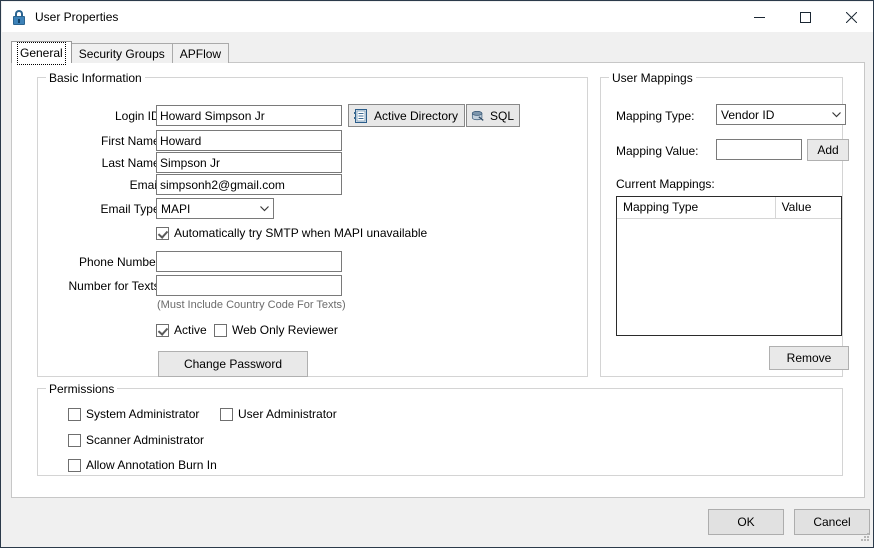 The image size is (874, 548). What do you see at coordinates (249, 115) in the screenshot?
I see `login-id-input` at bounding box center [249, 115].